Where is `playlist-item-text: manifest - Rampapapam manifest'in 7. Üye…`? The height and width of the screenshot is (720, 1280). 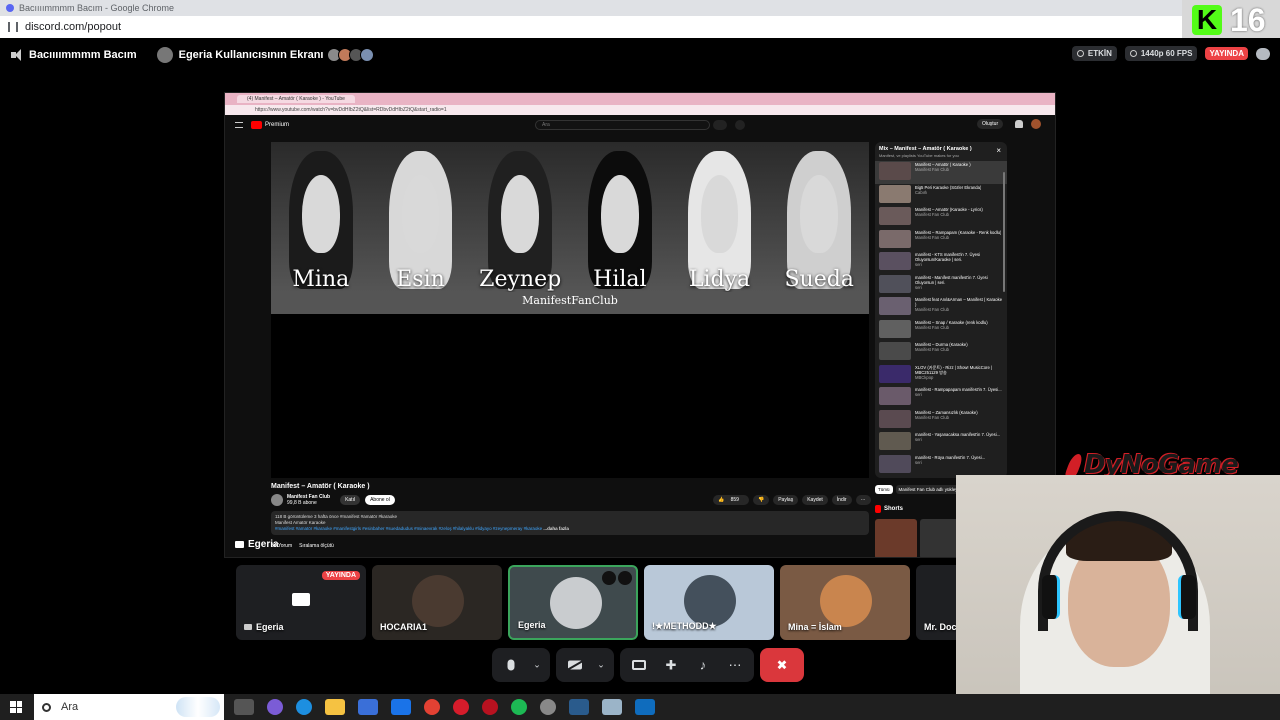
playlist-item-text: manifest - Rampapapam manifest'in 7. Üye… is located at coordinates (958, 397).